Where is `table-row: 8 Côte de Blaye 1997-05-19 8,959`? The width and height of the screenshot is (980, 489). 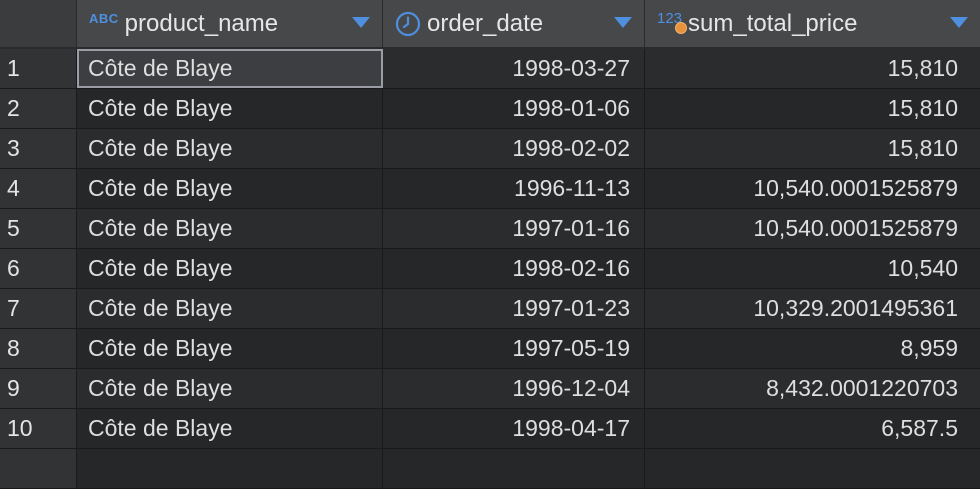
table-row: 8 Côte de Blaye 1997-05-19 8,959 is located at coordinates (490, 349).